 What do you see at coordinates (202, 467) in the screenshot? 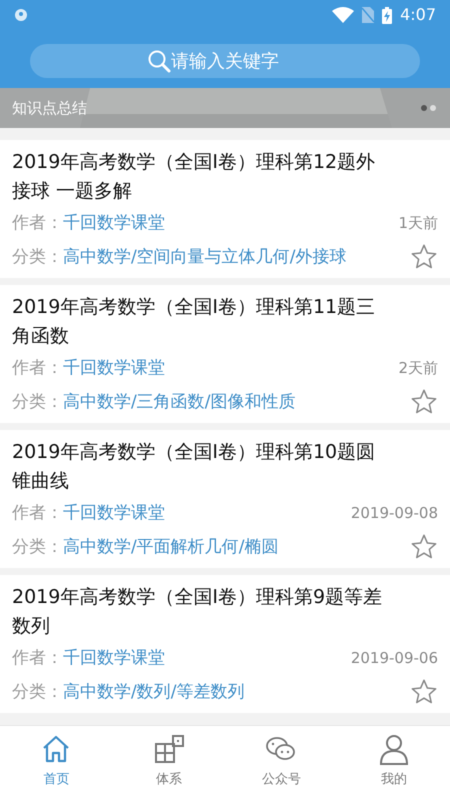
I see `article-title: 2019年高考数学（全国I卷）理科第10题圆锥曲线` at bounding box center [202, 467].